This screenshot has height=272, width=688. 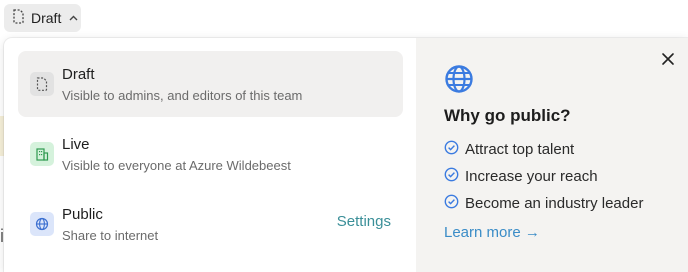 I want to click on close-icon, so click(x=668, y=59).